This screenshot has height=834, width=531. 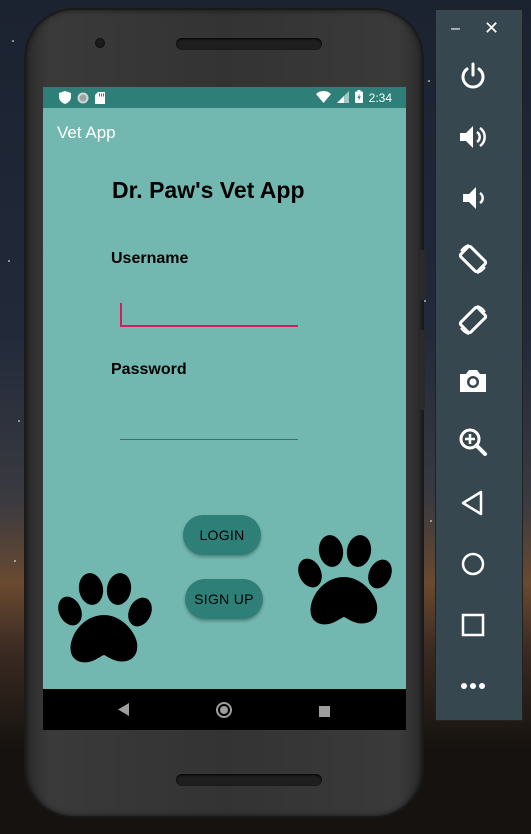 I want to click on navigation-bar, so click(x=224, y=709).